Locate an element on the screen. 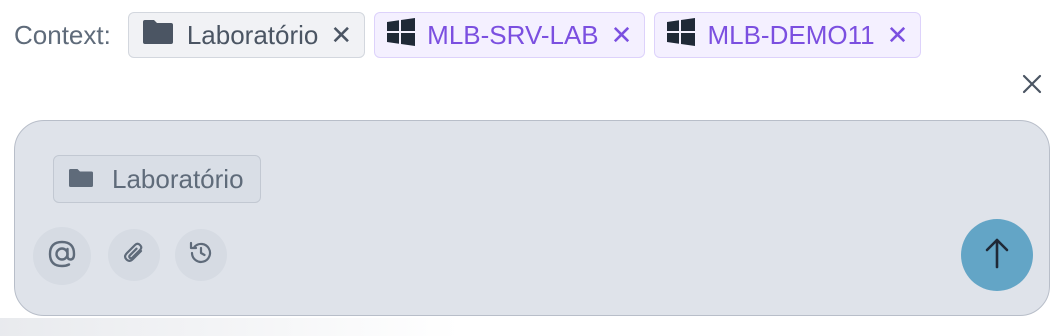 The width and height of the screenshot is (1058, 336). close-icon is located at coordinates (1032, 86).